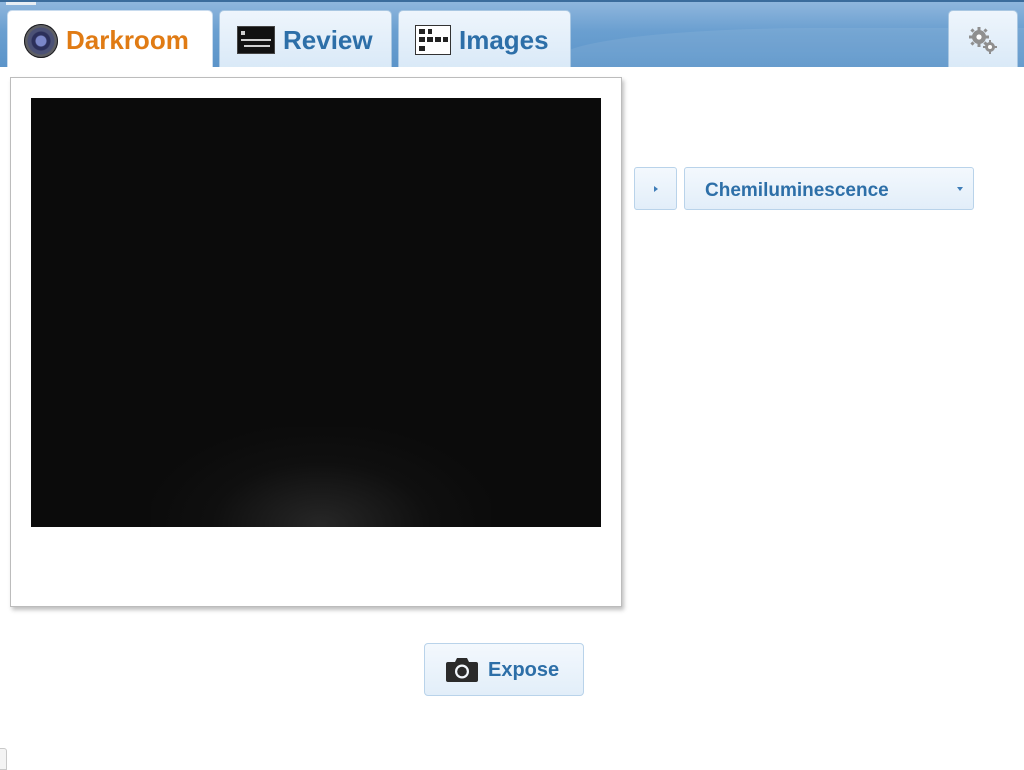 The height and width of the screenshot is (770, 1024). What do you see at coordinates (127, 40) in the screenshot?
I see `tab-darkroom-label: Darkroom` at bounding box center [127, 40].